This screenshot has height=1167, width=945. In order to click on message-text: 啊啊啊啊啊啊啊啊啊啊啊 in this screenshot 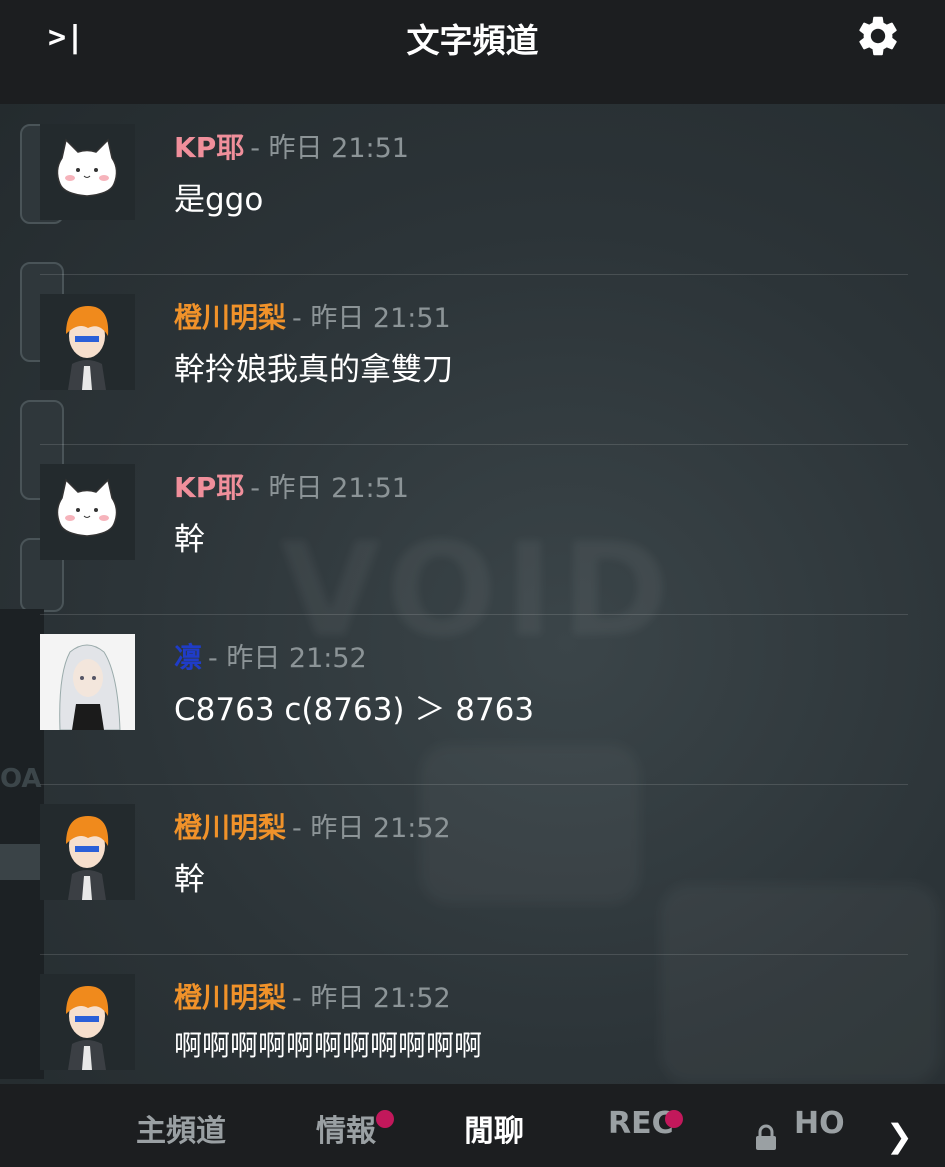, I will do `click(328, 1045)`.